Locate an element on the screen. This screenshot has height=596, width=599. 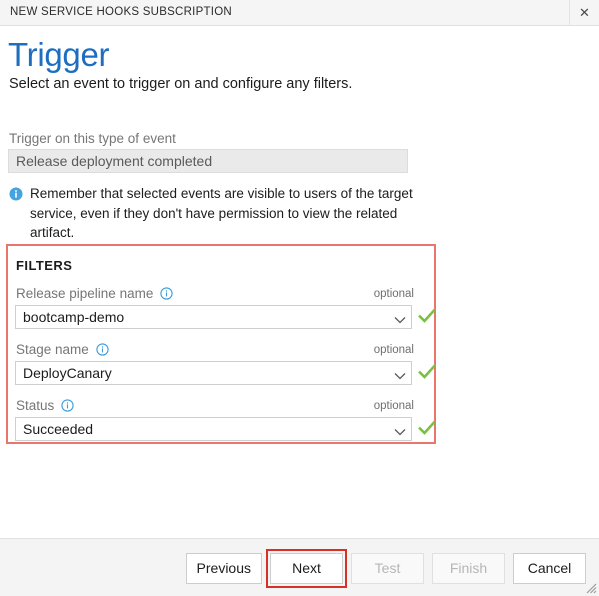
filter-value: Succeeded is located at coordinates (58, 429).